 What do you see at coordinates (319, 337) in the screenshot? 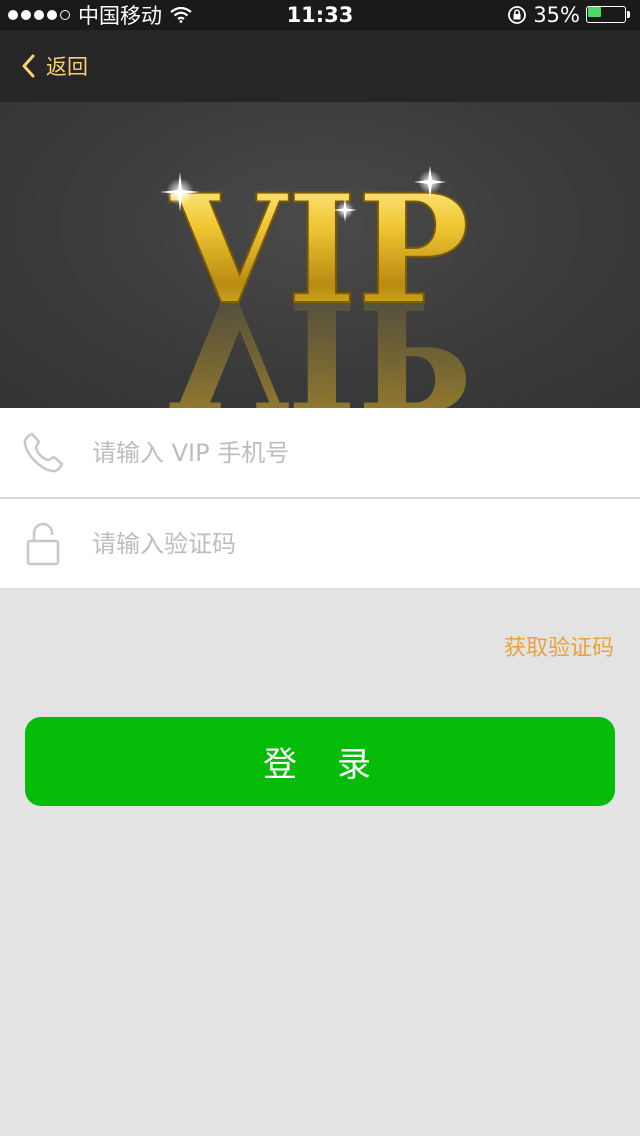
I see `vip-logo-reflection: VIP` at bounding box center [319, 337].